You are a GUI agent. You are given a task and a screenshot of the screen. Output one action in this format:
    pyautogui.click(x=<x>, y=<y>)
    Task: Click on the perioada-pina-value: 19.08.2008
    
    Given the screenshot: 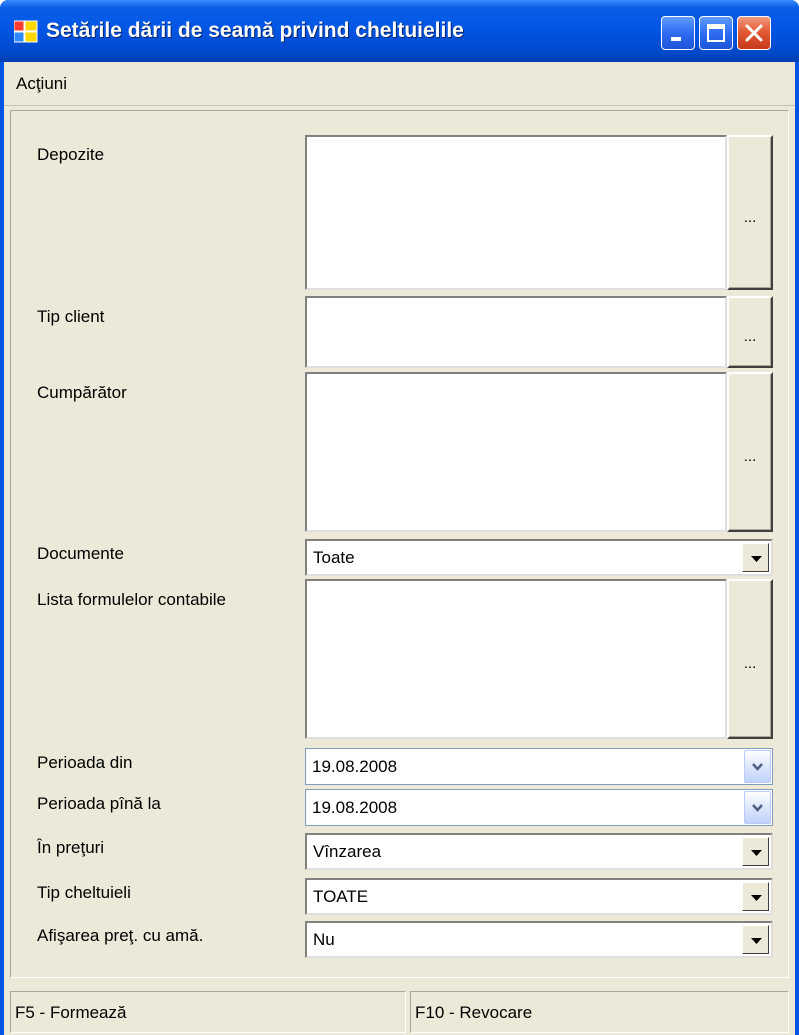 What is the action you would take?
    pyautogui.click(x=355, y=807)
    